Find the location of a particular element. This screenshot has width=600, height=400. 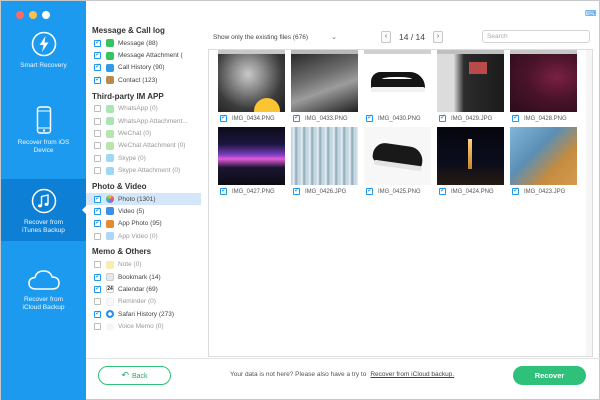

tree-item-bookmark: Bookmark (14) is located at coordinates (143, 277).